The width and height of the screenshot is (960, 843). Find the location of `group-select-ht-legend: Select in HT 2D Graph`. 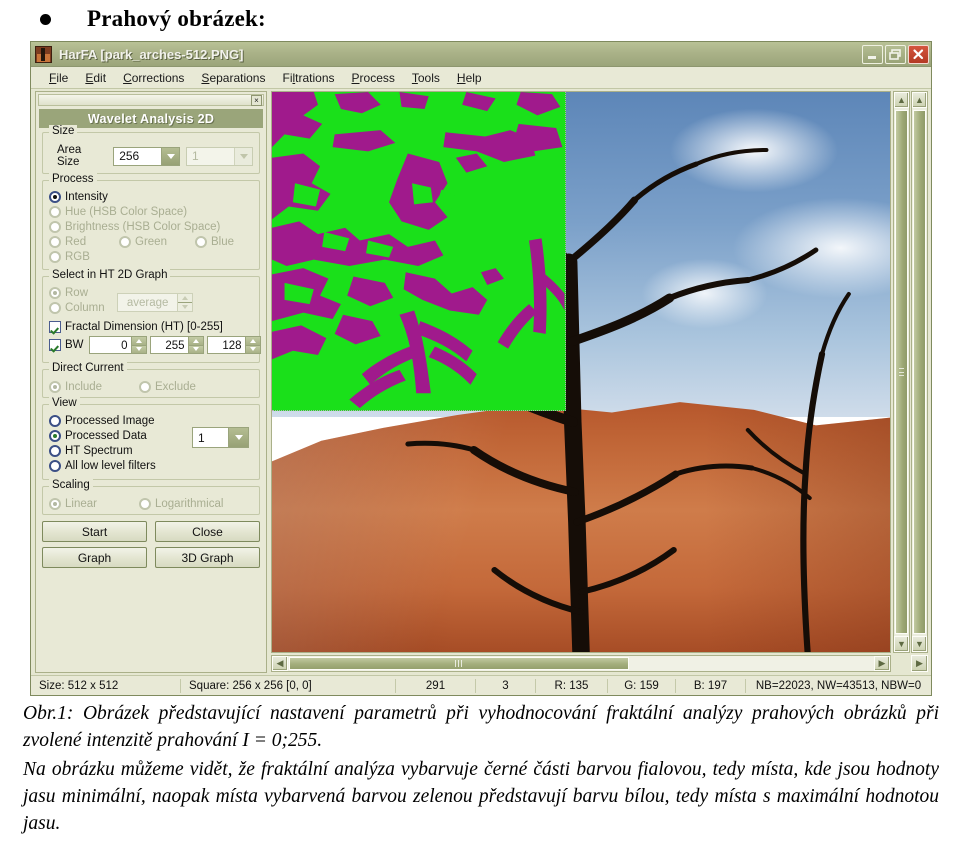

group-select-ht-legend: Select in HT 2D Graph is located at coordinates (110, 275).